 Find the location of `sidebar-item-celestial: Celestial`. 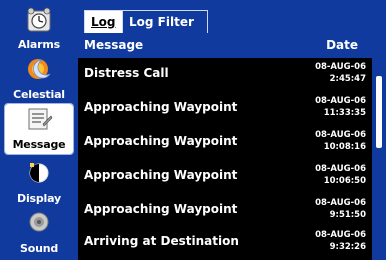

sidebar-item-celestial: Celestial is located at coordinates (39, 79).